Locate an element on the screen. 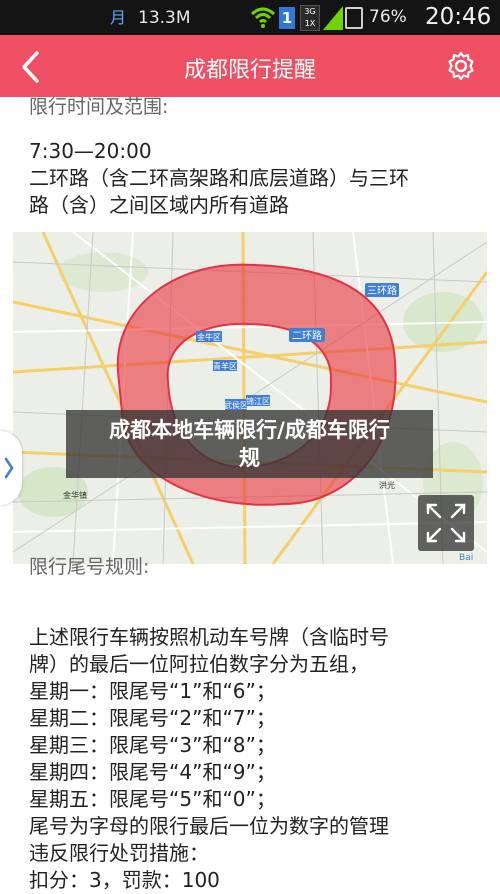  status-bar: 月 13.3M 1 3G 1X 76% 20:46 is located at coordinates (250, 17).